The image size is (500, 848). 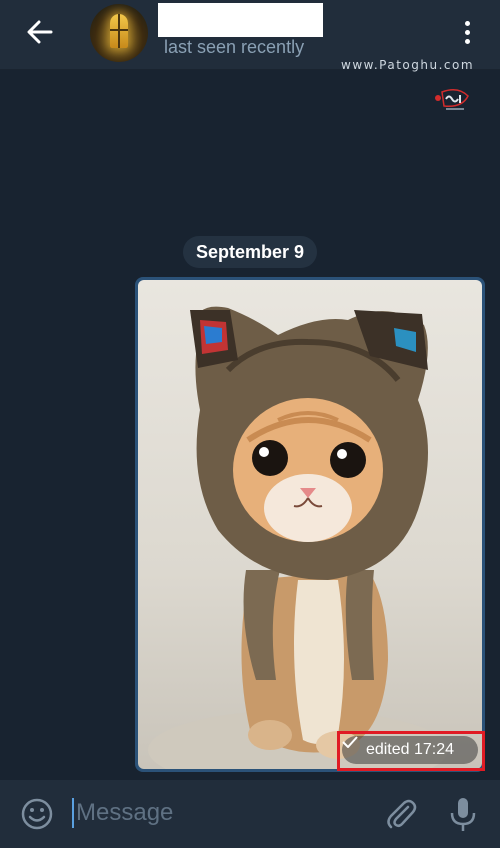 I want to click on microphone-button, so click(x=463, y=814).